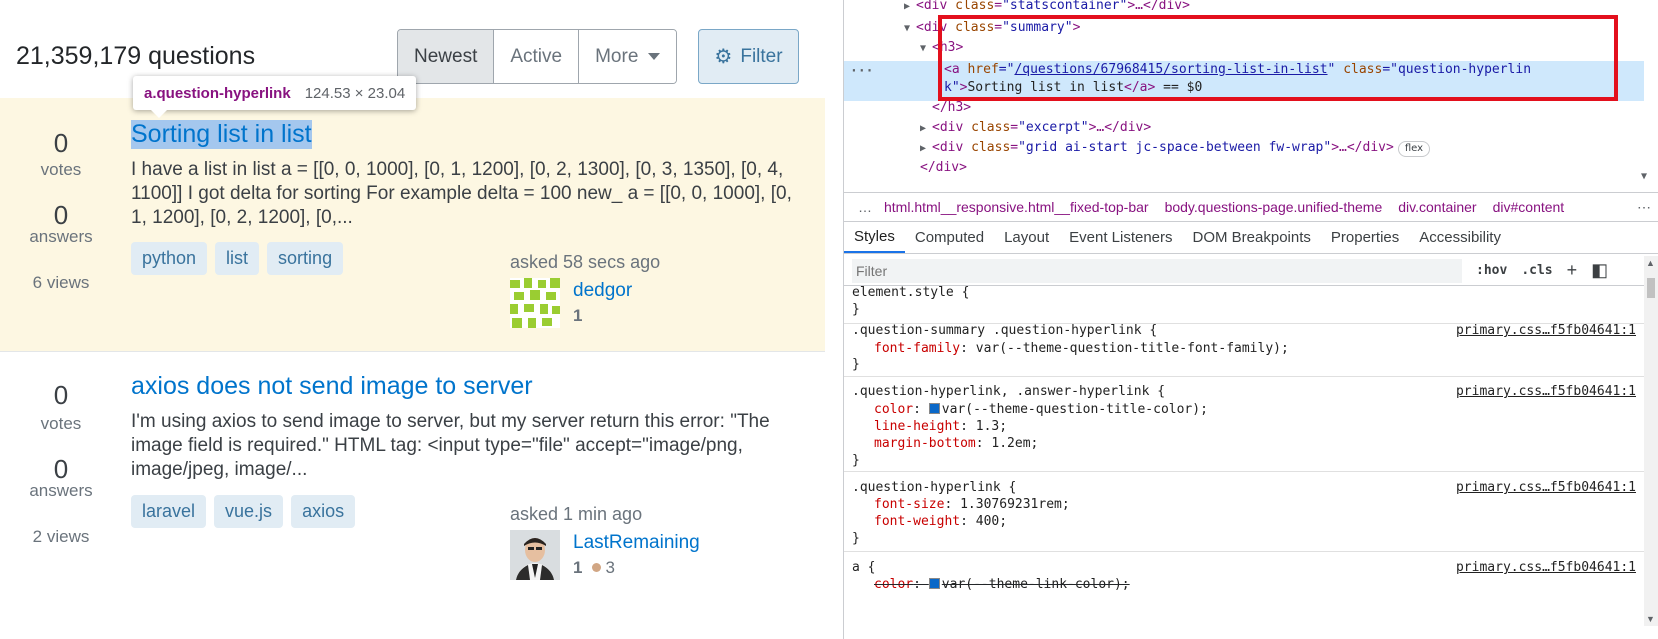  I want to click on dom-node-h3: ▼ <h3>, so click(941, 48).